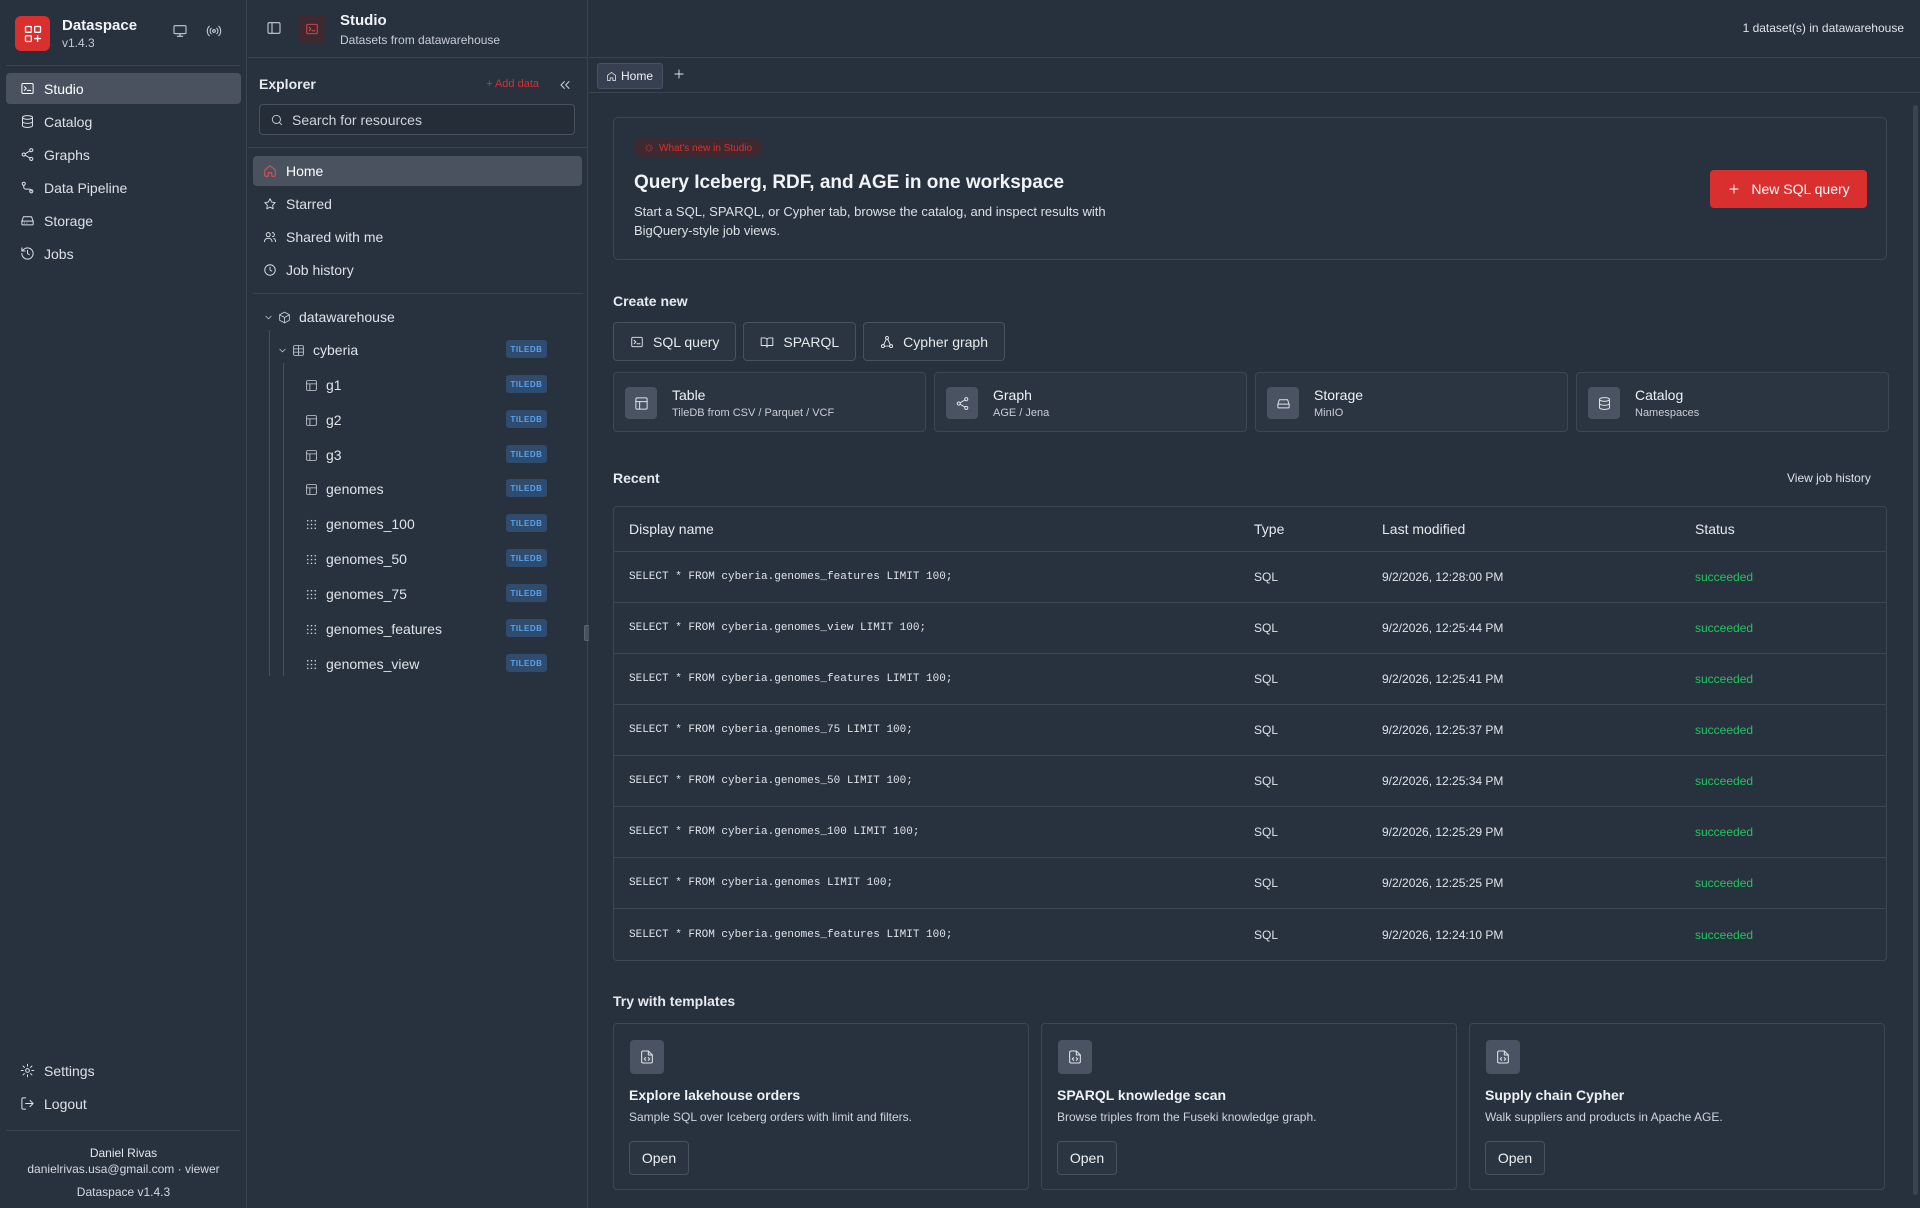 Image resolution: width=1920 pixels, height=1208 pixels. What do you see at coordinates (78, 42) in the screenshot?
I see `app-version: v1.4.3` at bounding box center [78, 42].